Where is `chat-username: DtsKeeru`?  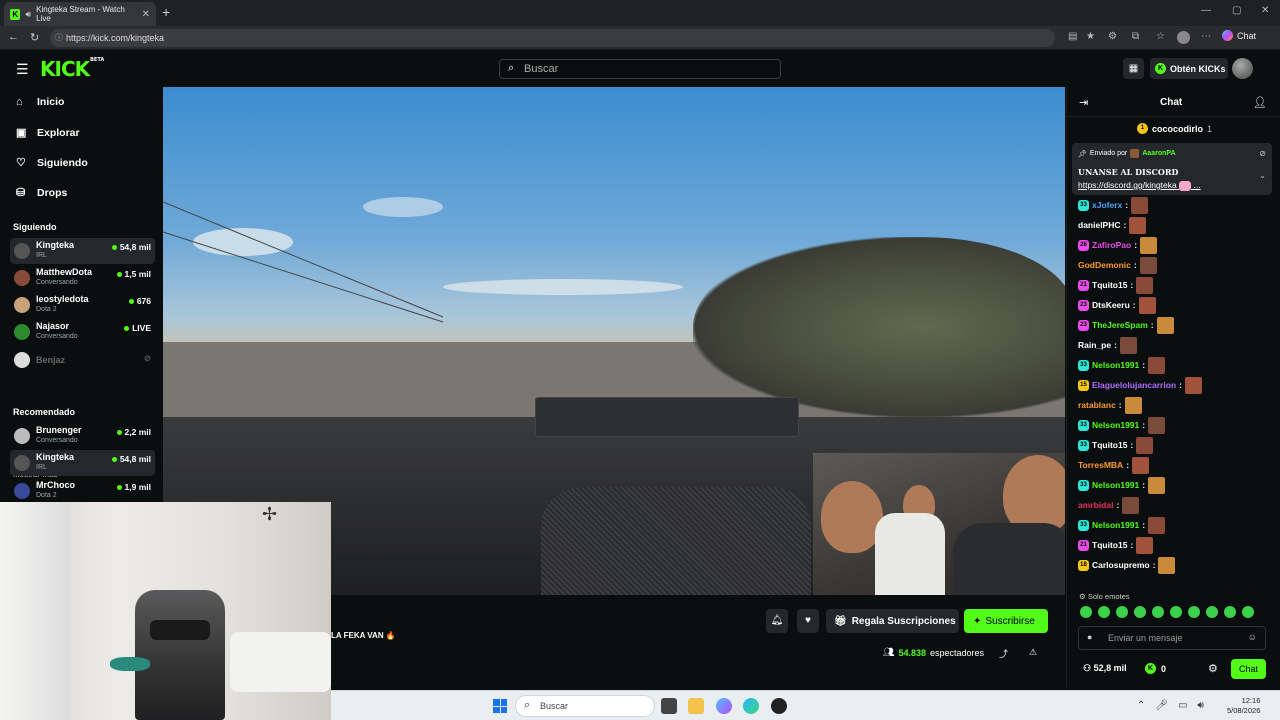
chat-username: DtsKeeru is located at coordinates (1111, 305).